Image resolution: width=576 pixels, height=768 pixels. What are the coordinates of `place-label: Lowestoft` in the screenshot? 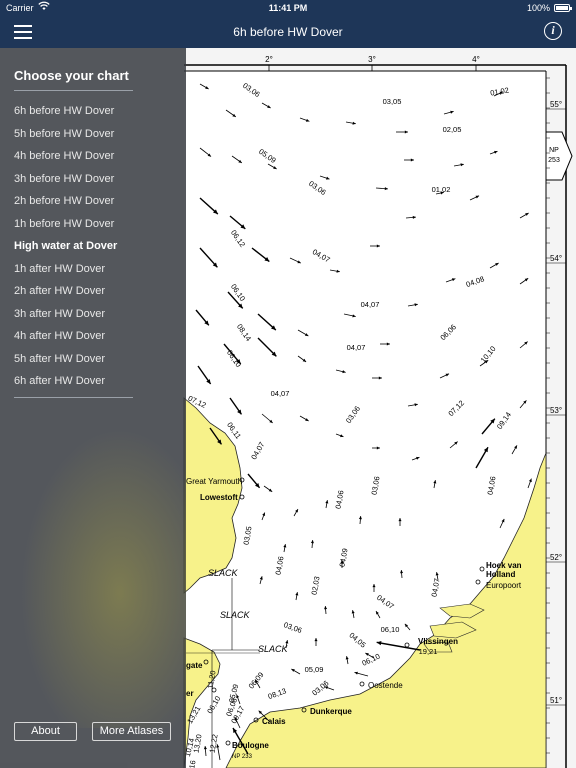 It's located at (219, 497).